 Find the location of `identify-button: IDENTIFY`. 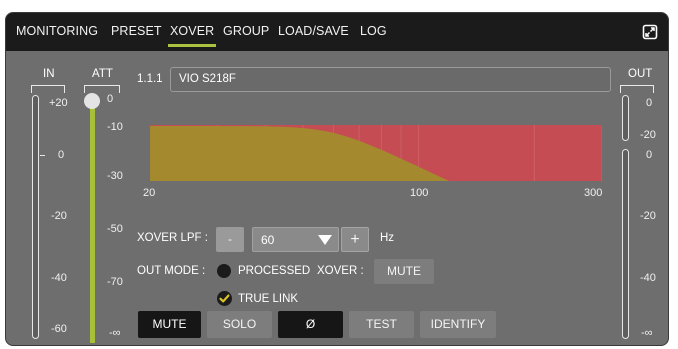

identify-button: IDENTIFY is located at coordinates (458, 324).